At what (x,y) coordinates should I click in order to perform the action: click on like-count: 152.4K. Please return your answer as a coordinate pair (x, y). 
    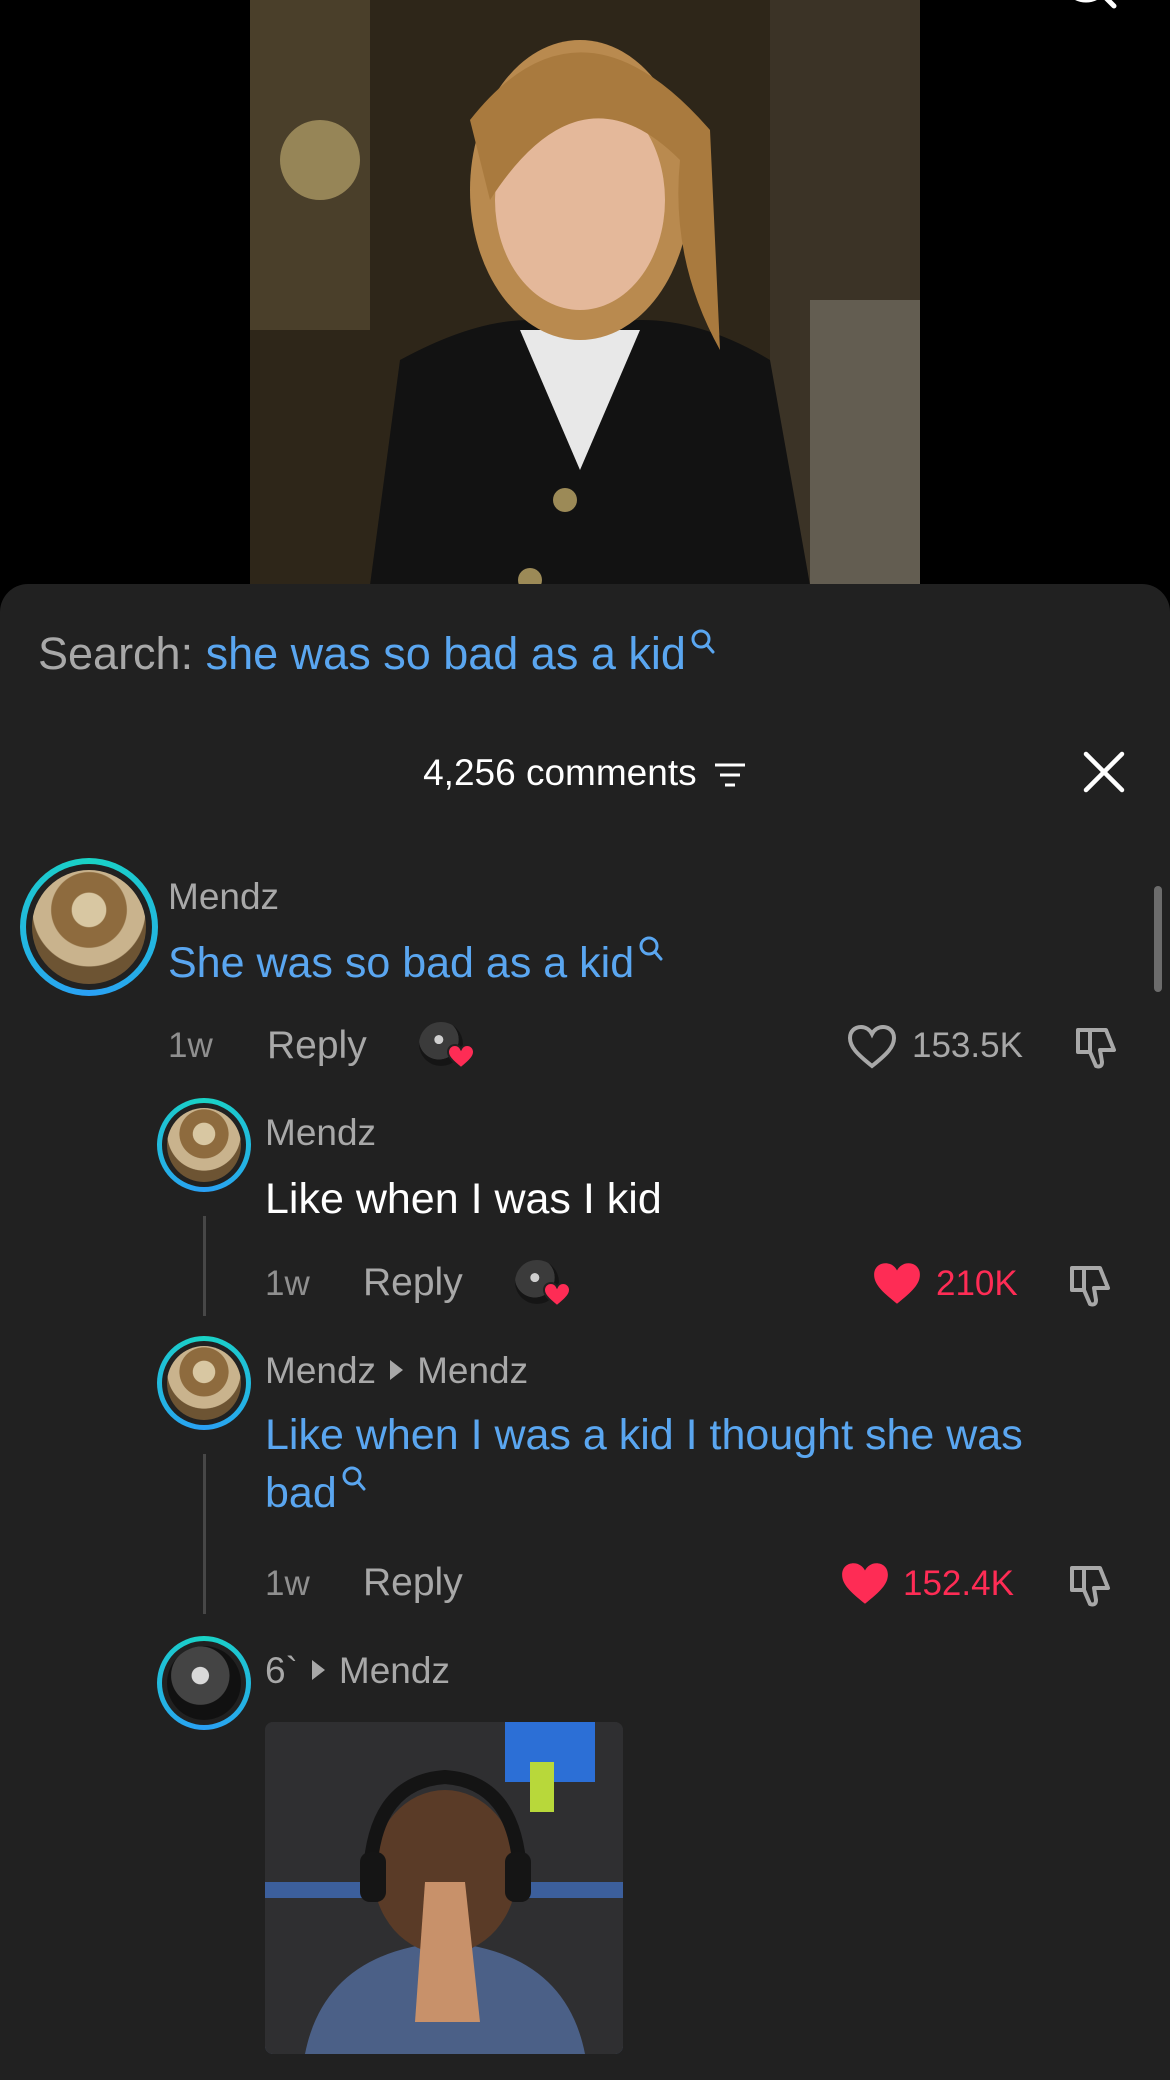
    Looking at the image, I should click on (958, 1583).